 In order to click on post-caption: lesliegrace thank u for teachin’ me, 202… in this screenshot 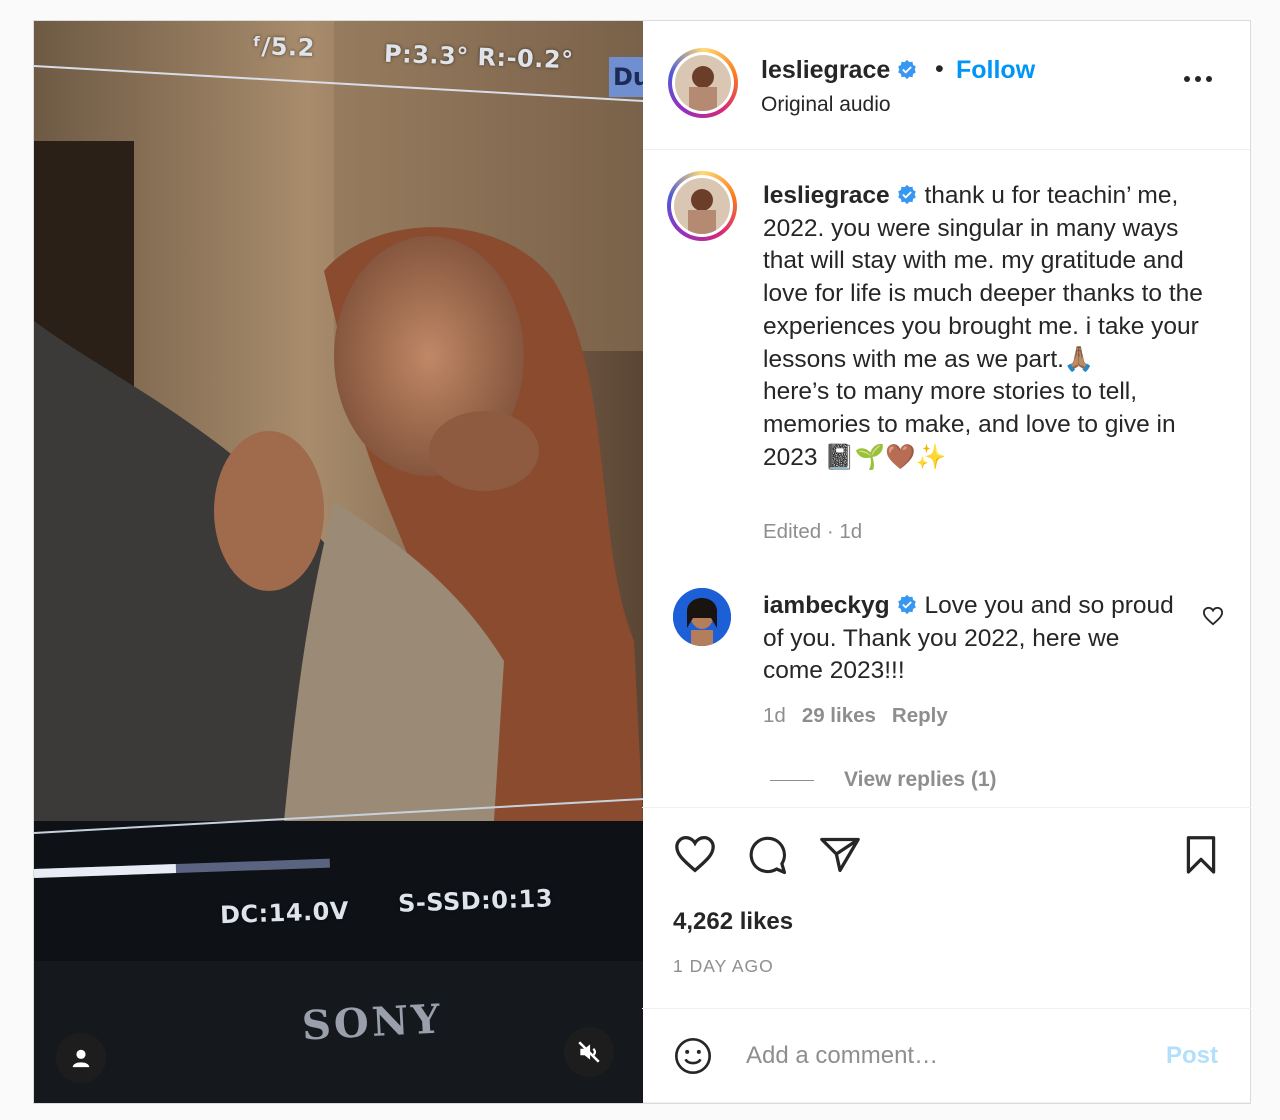, I will do `click(993, 327)`.